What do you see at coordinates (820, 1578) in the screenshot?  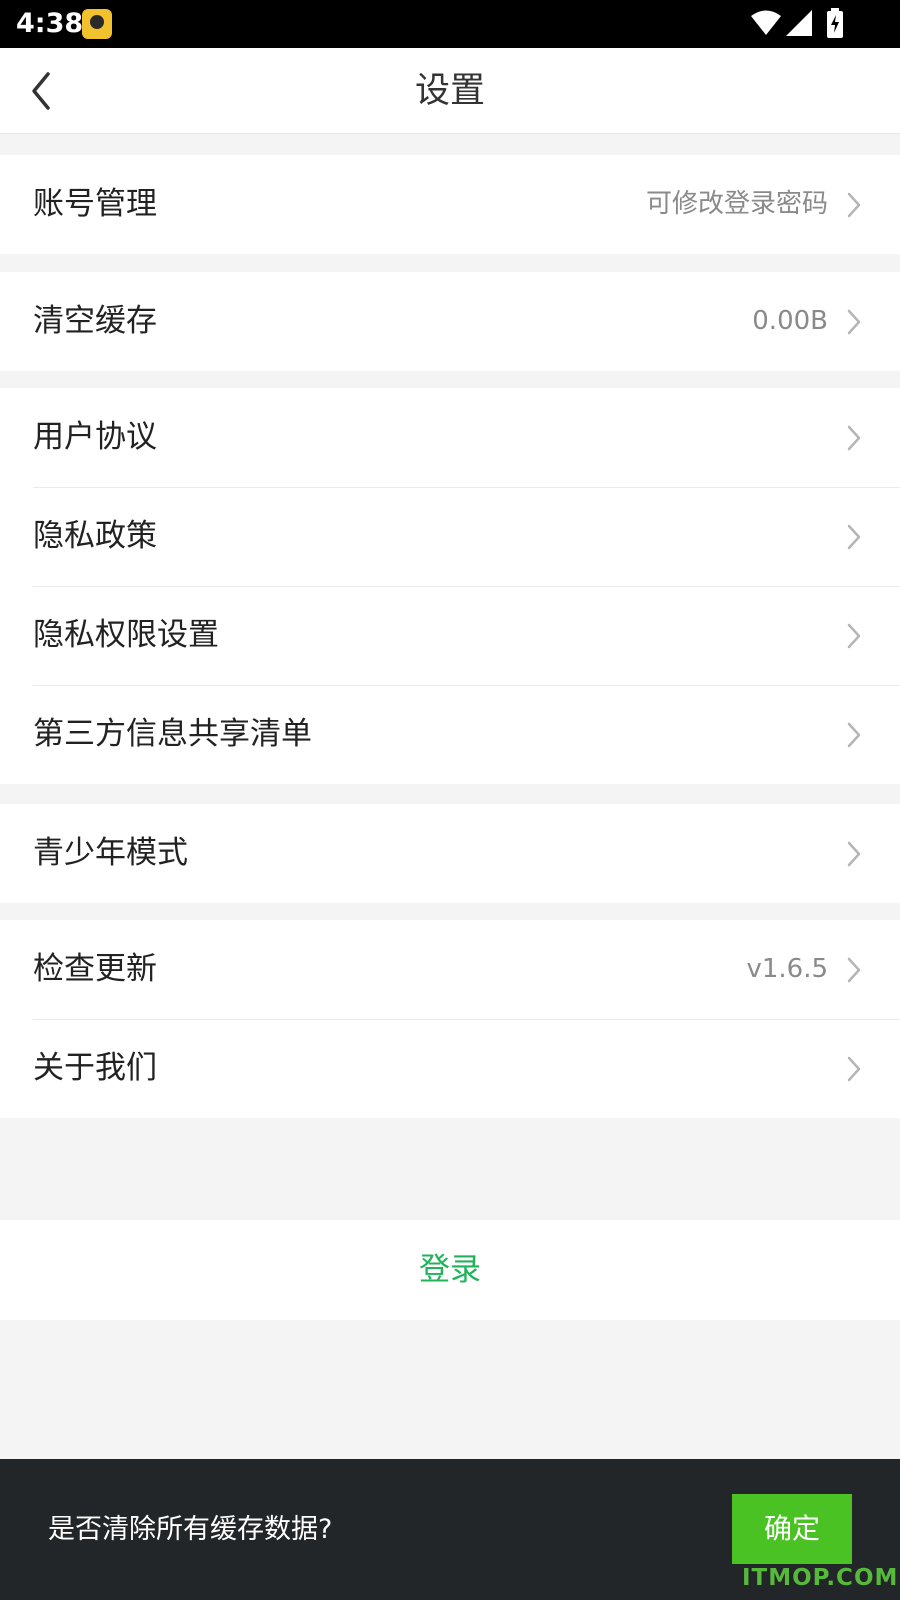 I see `watermark: ITMOP.COM` at bounding box center [820, 1578].